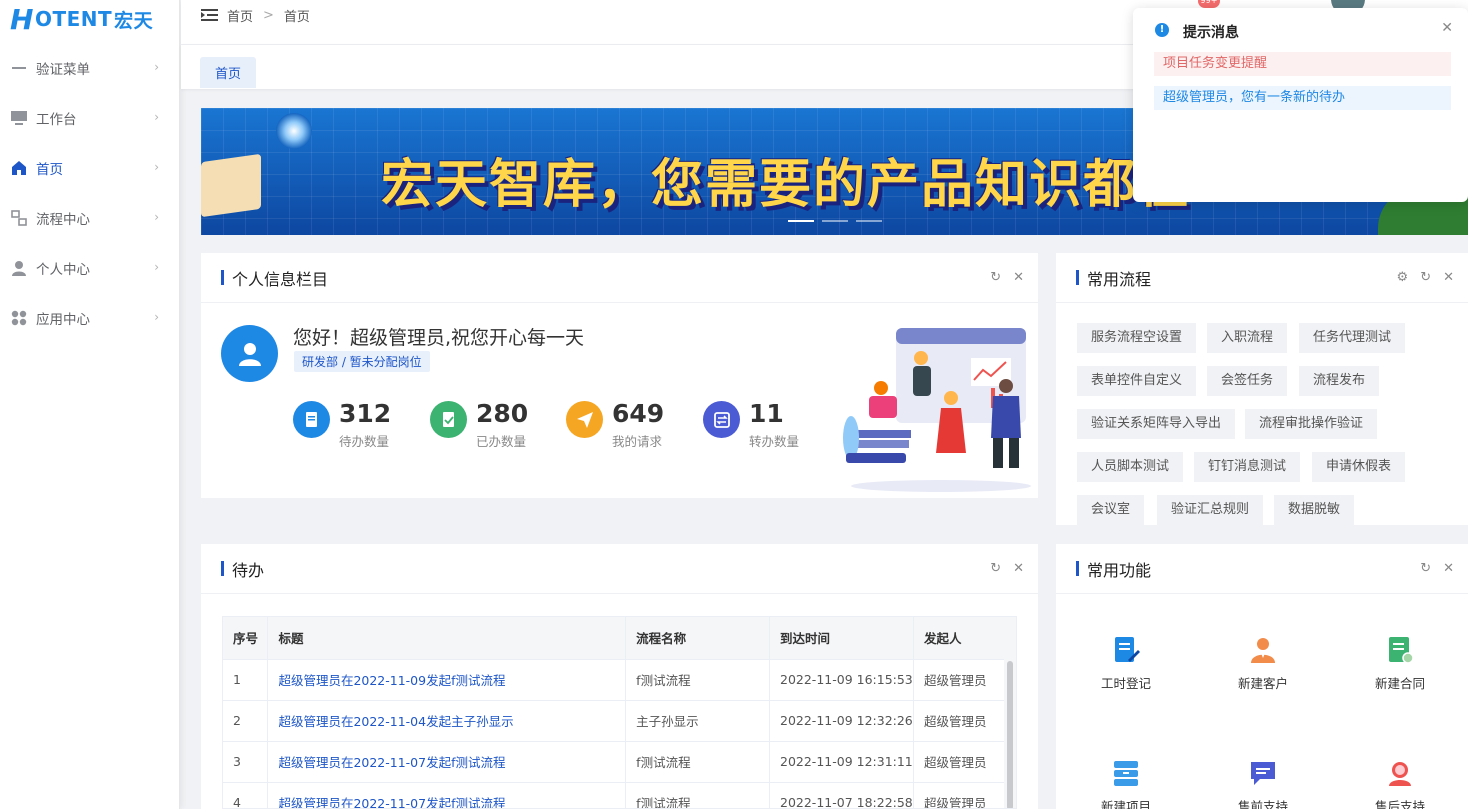  I want to click on sidebar-item-verify-menu: 验证菜单 ›, so click(89, 68).